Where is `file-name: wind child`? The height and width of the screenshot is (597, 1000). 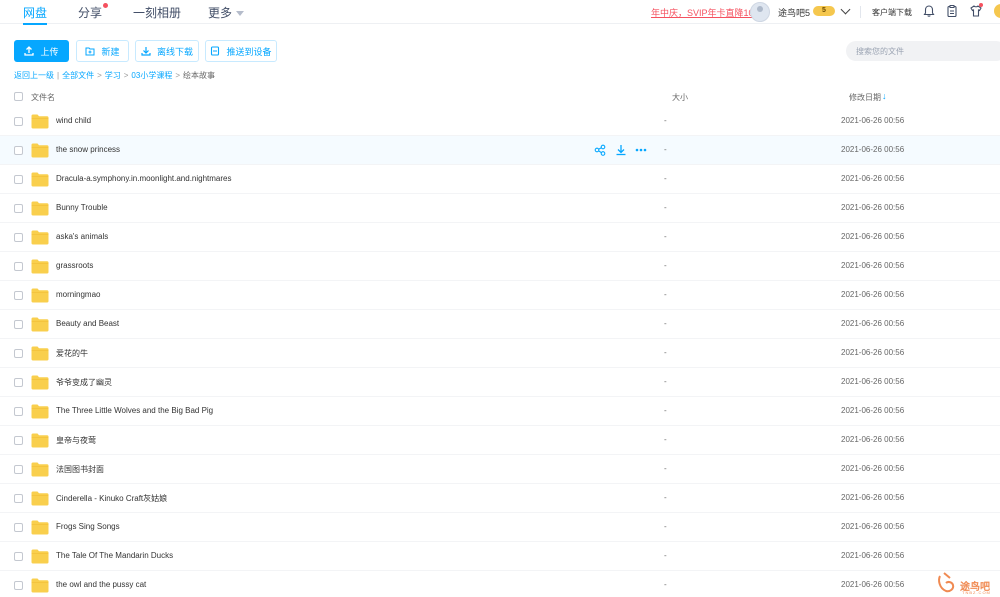 file-name: wind child is located at coordinates (73, 120).